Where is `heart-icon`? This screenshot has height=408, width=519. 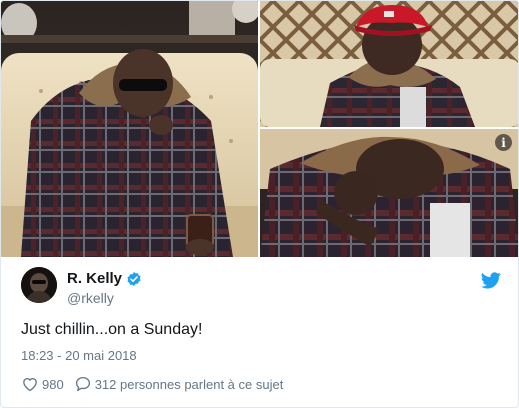 heart-icon is located at coordinates (30, 385).